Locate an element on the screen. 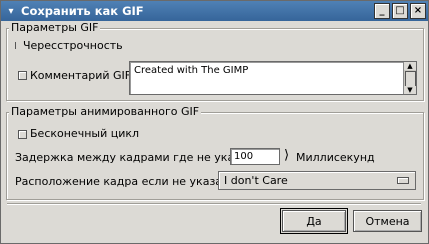 This screenshot has height=244, width=429. title-bar: ▾ Сохранить как GIF _ □ × is located at coordinates (214, 11).